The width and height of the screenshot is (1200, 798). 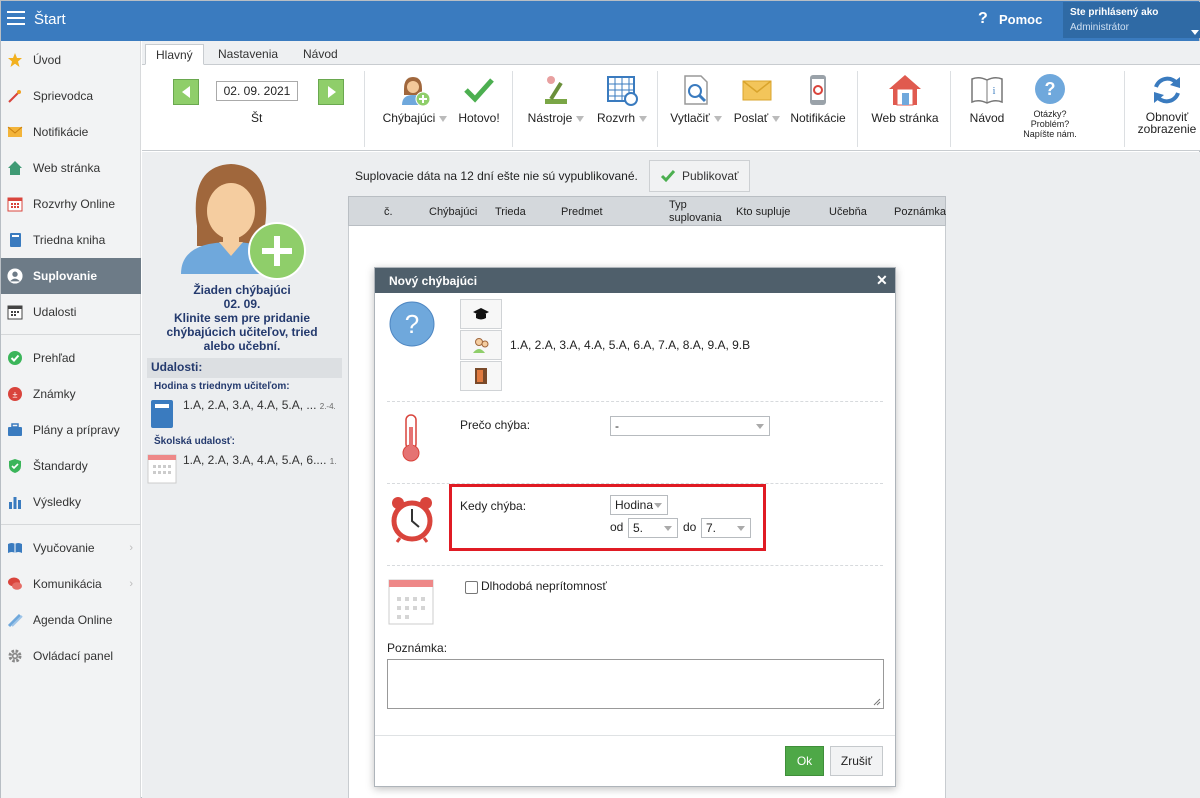 What do you see at coordinates (856, 761) in the screenshot?
I see `cancel-button: Zrušiť` at bounding box center [856, 761].